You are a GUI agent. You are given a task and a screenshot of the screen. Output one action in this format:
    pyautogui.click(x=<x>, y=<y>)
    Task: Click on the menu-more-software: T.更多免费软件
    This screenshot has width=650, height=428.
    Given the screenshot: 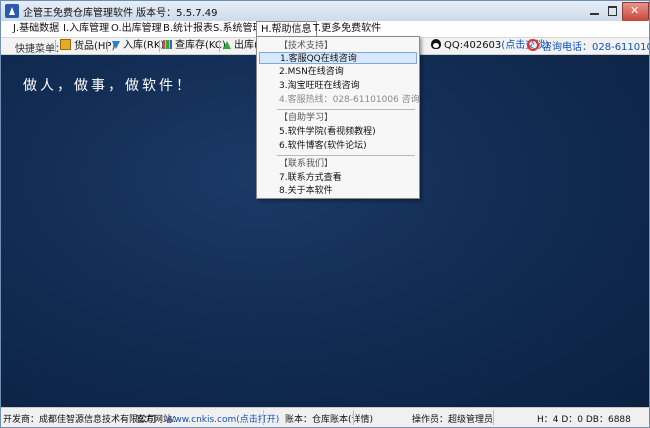 What is the action you would take?
    pyautogui.click(x=347, y=29)
    